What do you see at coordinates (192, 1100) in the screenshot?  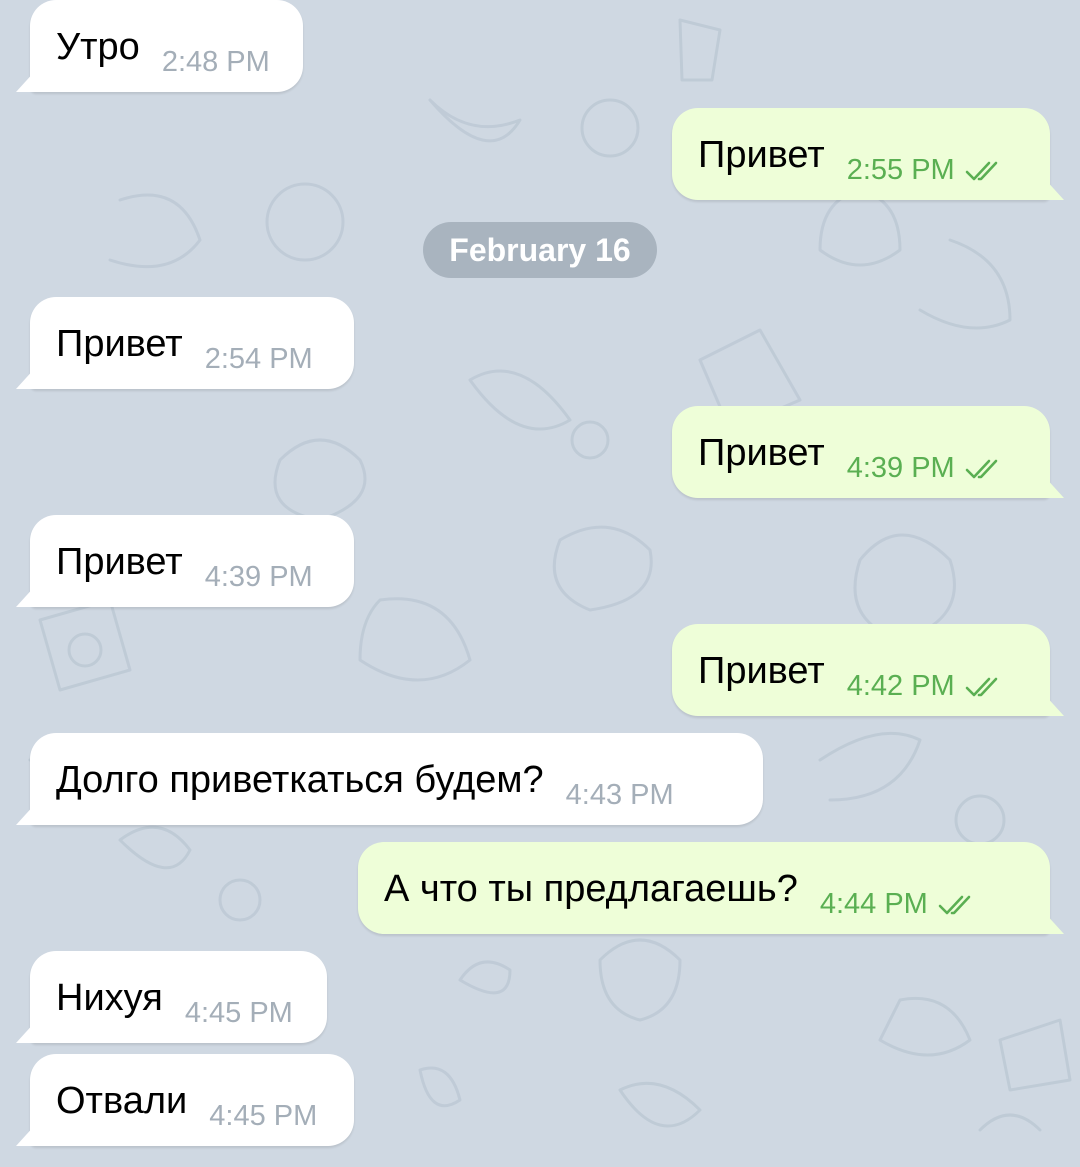 I see `message-bubble-incoming: Отвали 4:45 PM` at bounding box center [192, 1100].